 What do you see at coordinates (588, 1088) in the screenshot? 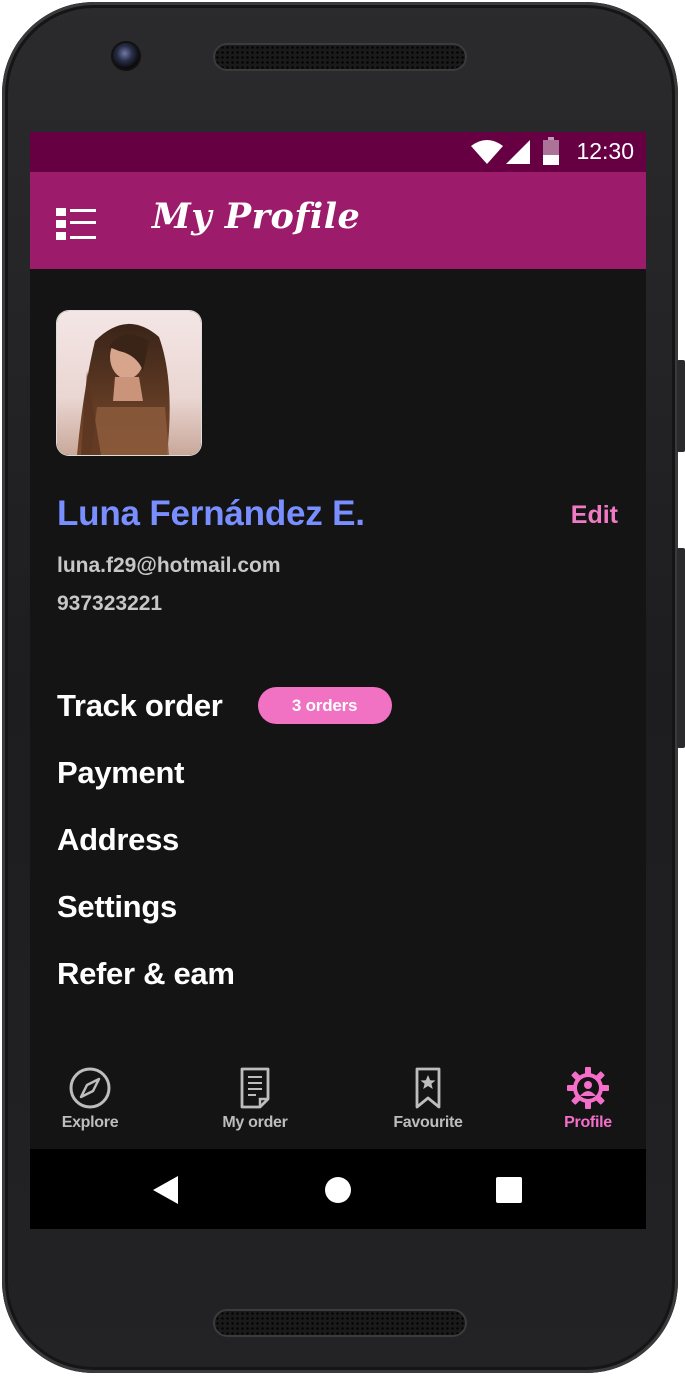
I see `gear-user-icon` at bounding box center [588, 1088].